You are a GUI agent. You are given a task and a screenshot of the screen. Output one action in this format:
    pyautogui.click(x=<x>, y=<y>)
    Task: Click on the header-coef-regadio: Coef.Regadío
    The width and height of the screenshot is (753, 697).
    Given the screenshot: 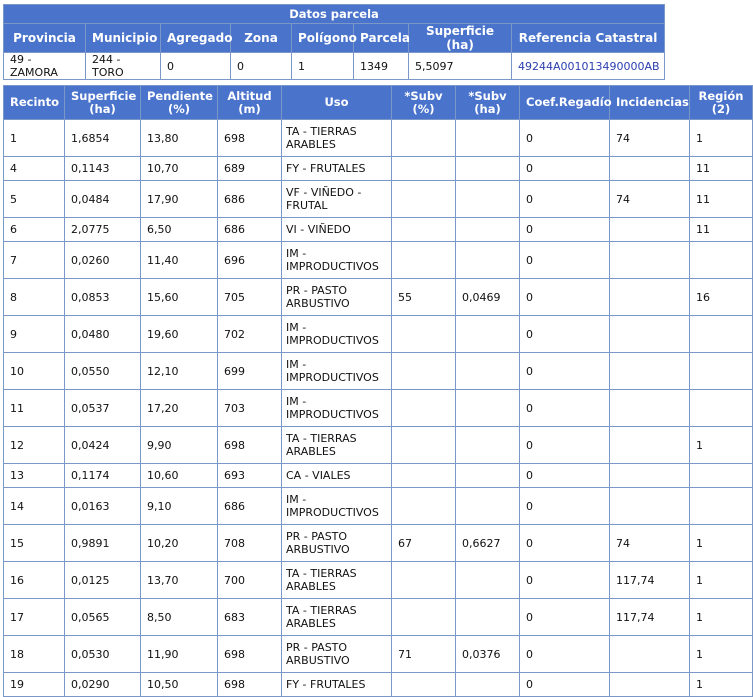 What is the action you would take?
    pyautogui.click(x=566, y=103)
    